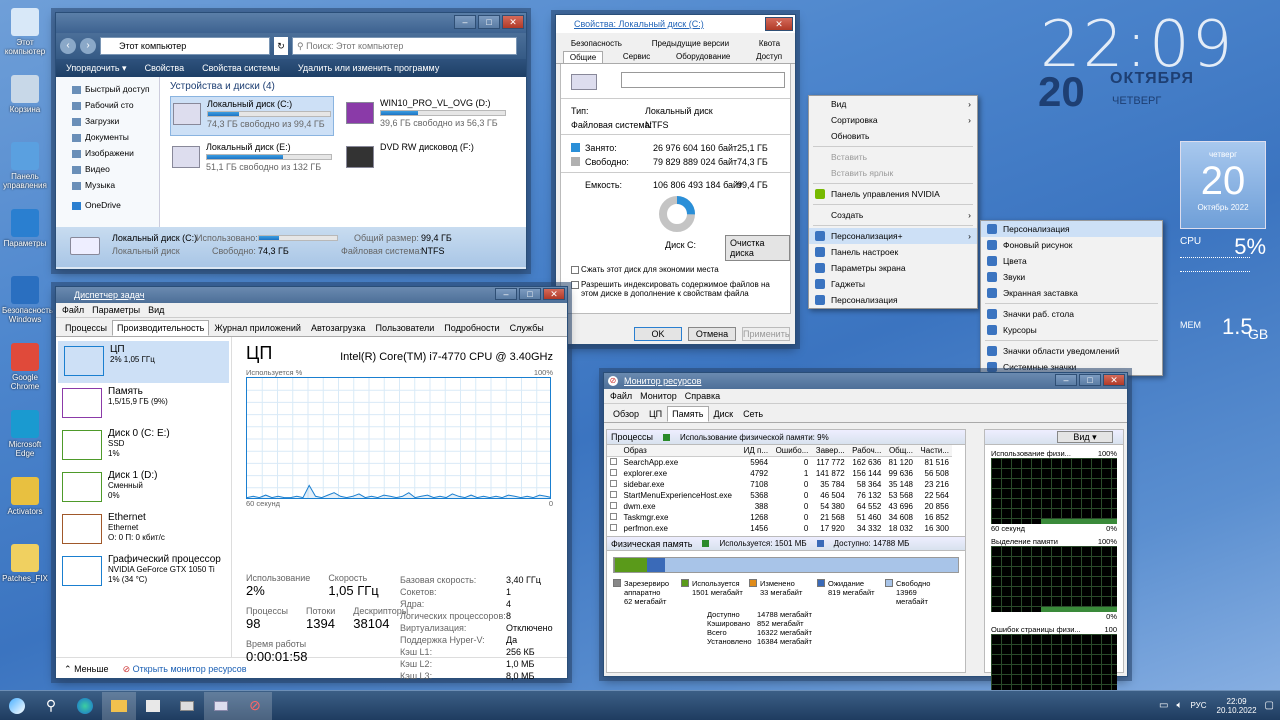  What do you see at coordinates (51, 706) in the screenshot?
I see `search-button: ⚲` at bounding box center [51, 706].